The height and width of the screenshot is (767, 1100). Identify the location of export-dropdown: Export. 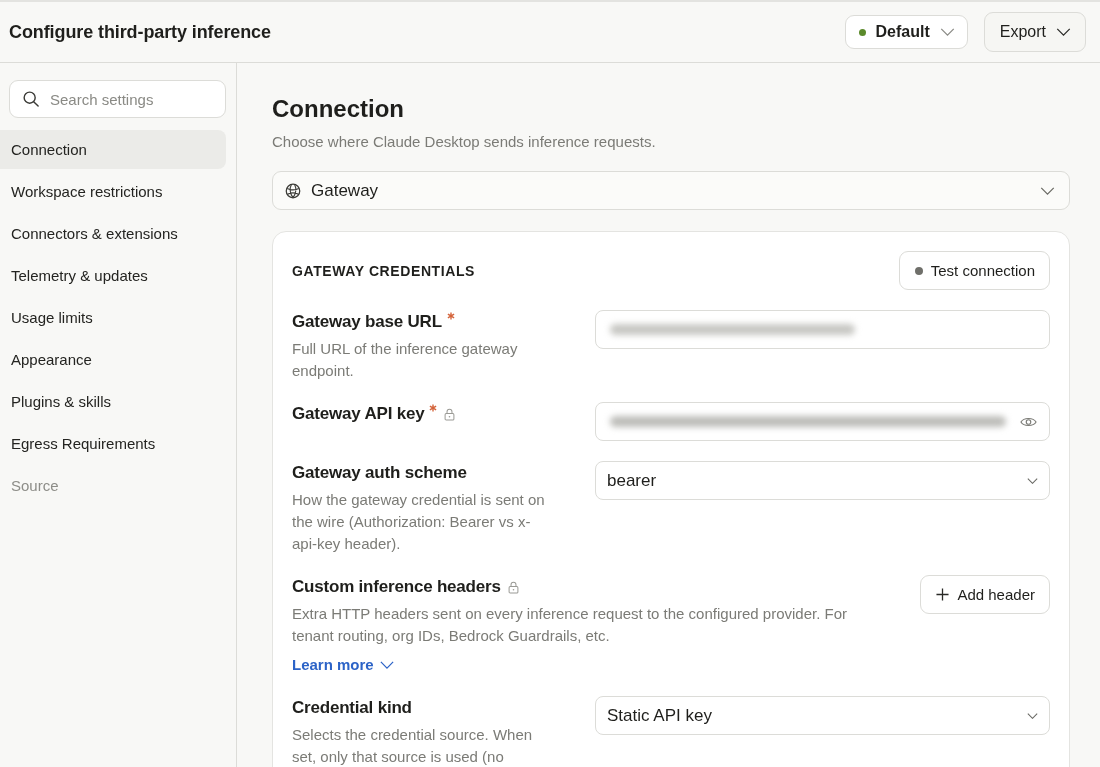
(1034, 32).